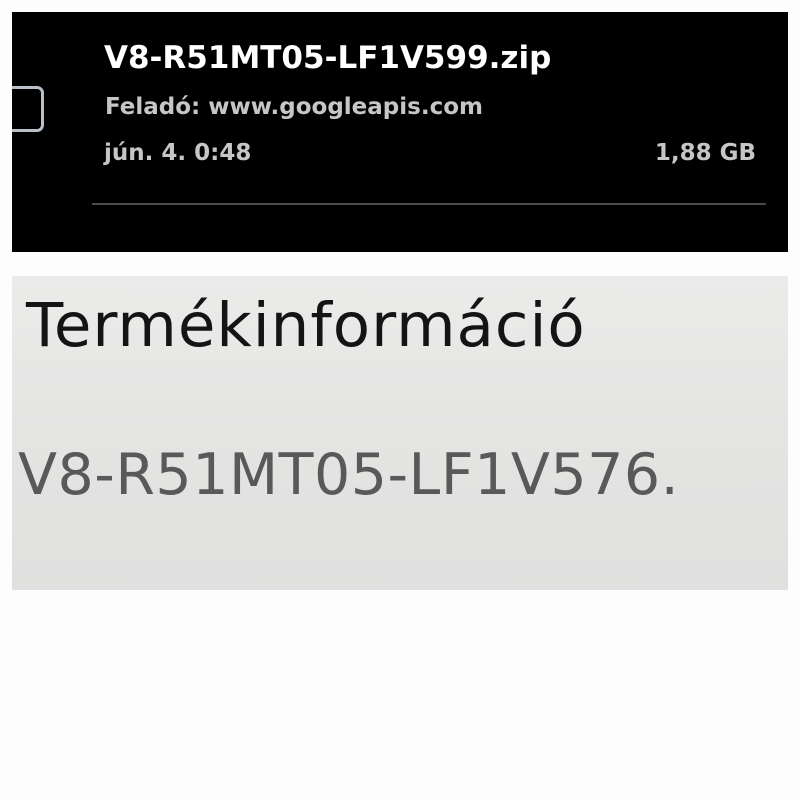  Describe the element at coordinates (705, 153) in the screenshot. I see `file-size: 1,88 GB` at that location.